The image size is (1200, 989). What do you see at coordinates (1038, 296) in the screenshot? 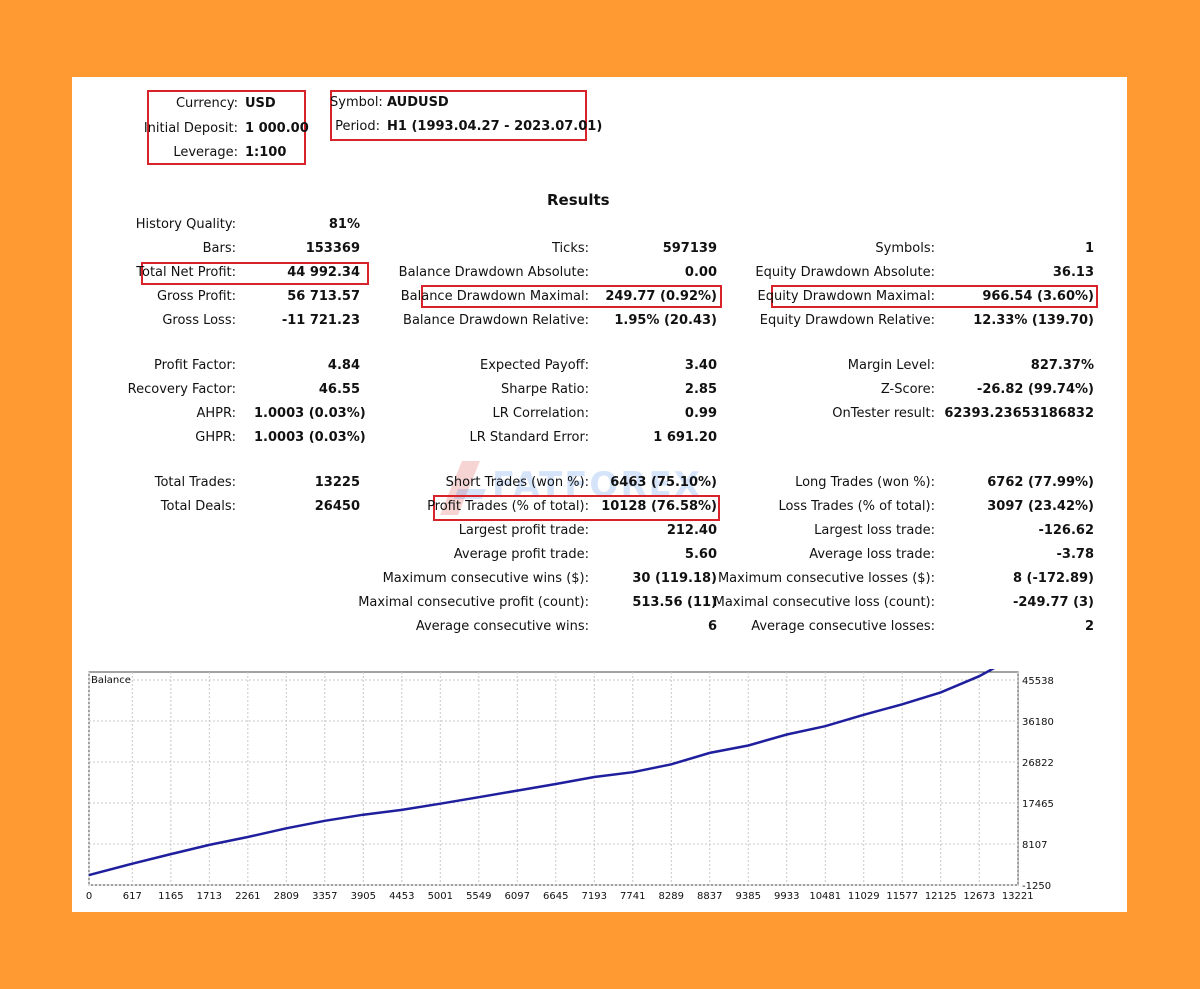
I see `stat-value: 966.54 (3.60%)` at bounding box center [1038, 296].